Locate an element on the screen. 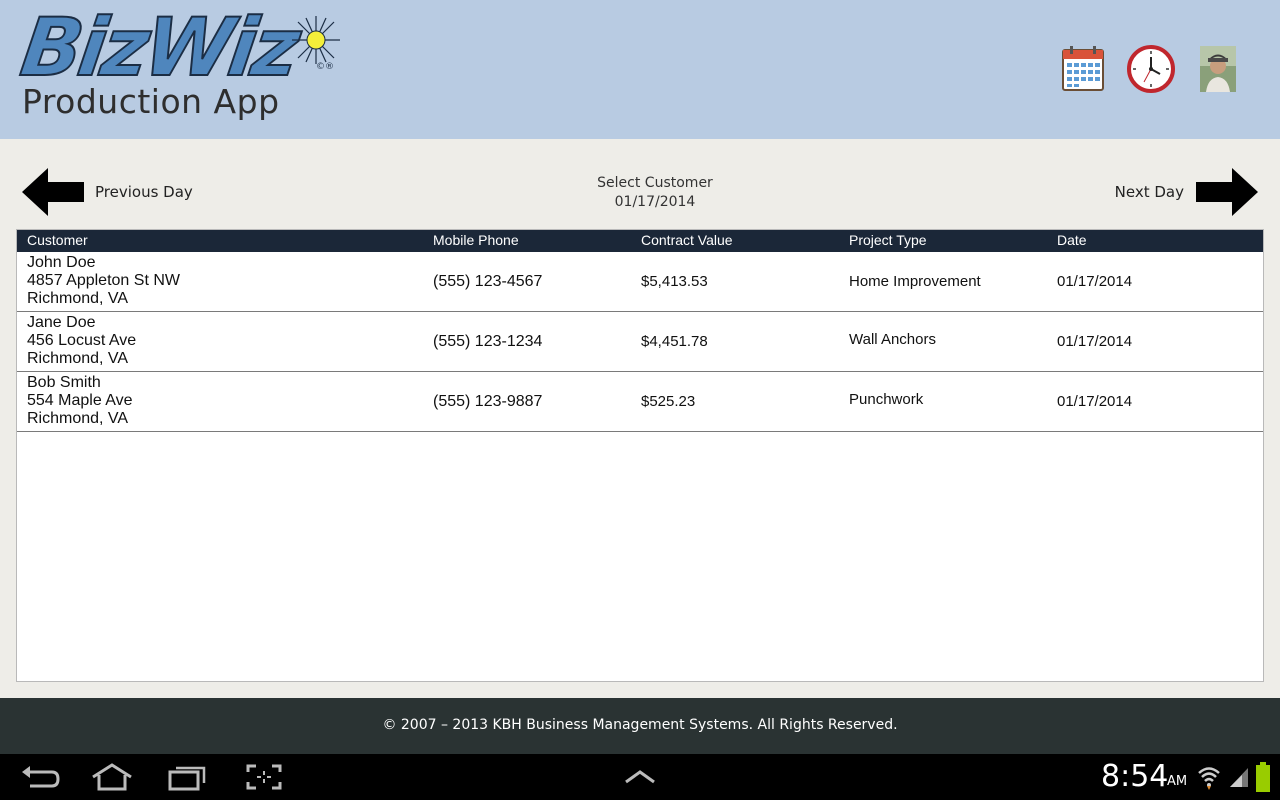 The image size is (1280, 800). contract-value-cell: $4,451.78 is located at coordinates (674, 341).